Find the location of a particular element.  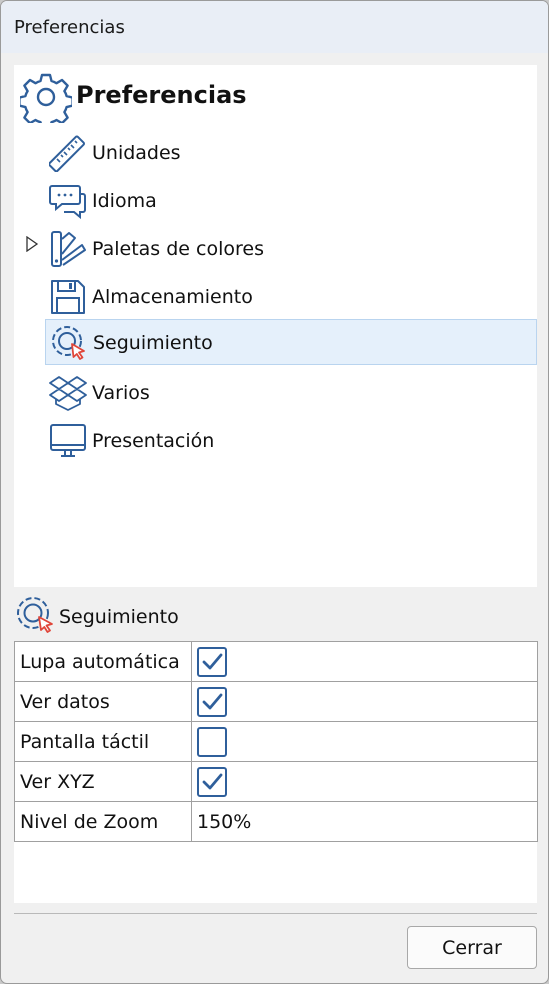

lupa-automatica-checkbox is located at coordinates (212, 661).